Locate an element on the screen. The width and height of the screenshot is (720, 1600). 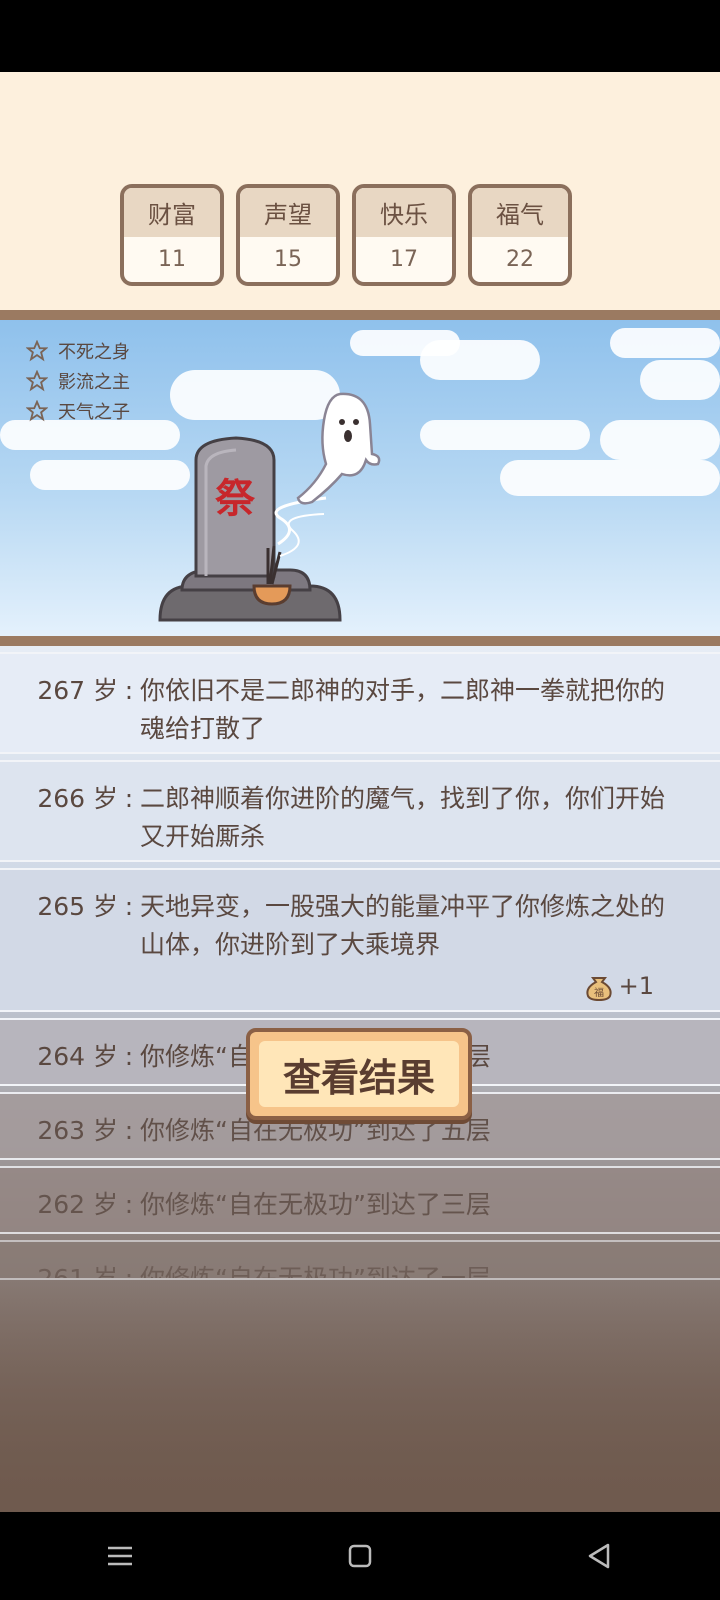
log-entry: 261 岁 : 你修炼“自在无极功”到达了一层 is located at coordinates (360, 1260).